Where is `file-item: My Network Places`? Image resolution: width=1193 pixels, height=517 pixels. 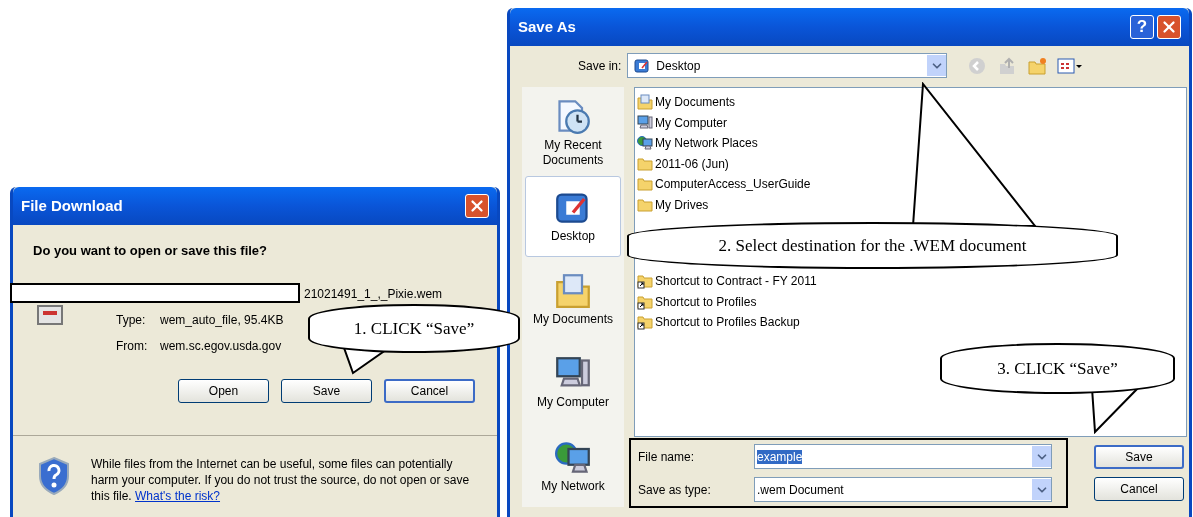
file-item: My Network Places is located at coordinates (697, 143).